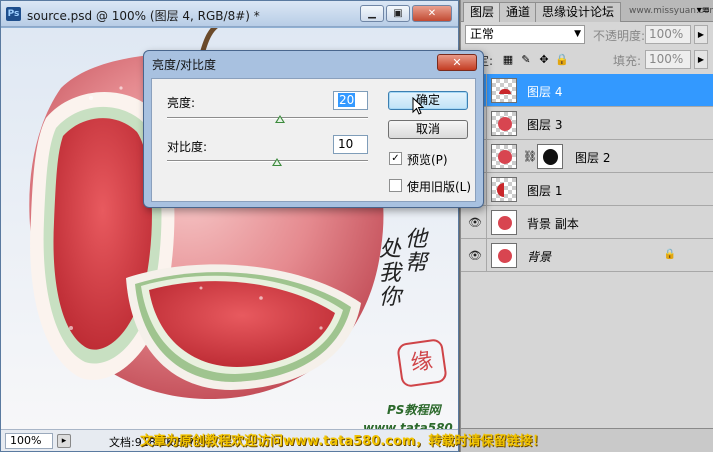 The width and height of the screenshot is (713, 452). Describe the element at coordinates (668, 59) in the screenshot. I see `fill-input: 100%` at that location.